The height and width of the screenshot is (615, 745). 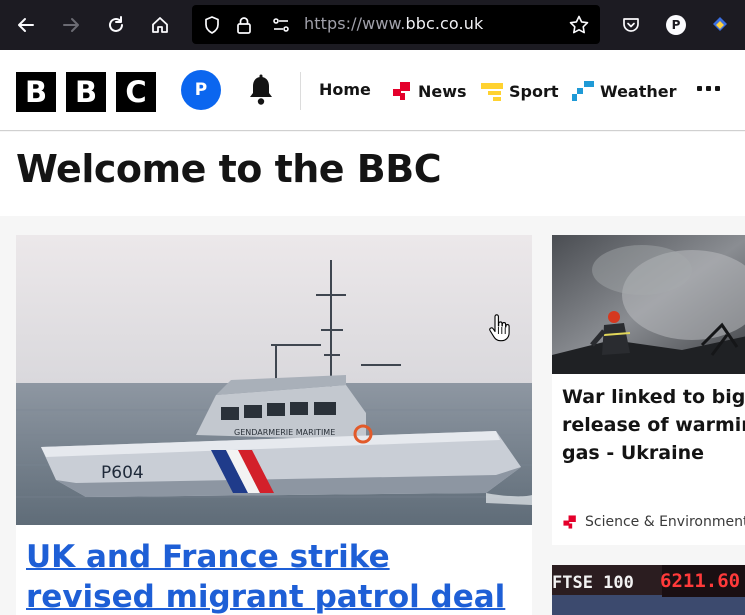 I want to click on nav-news-label: News, so click(x=442, y=91).